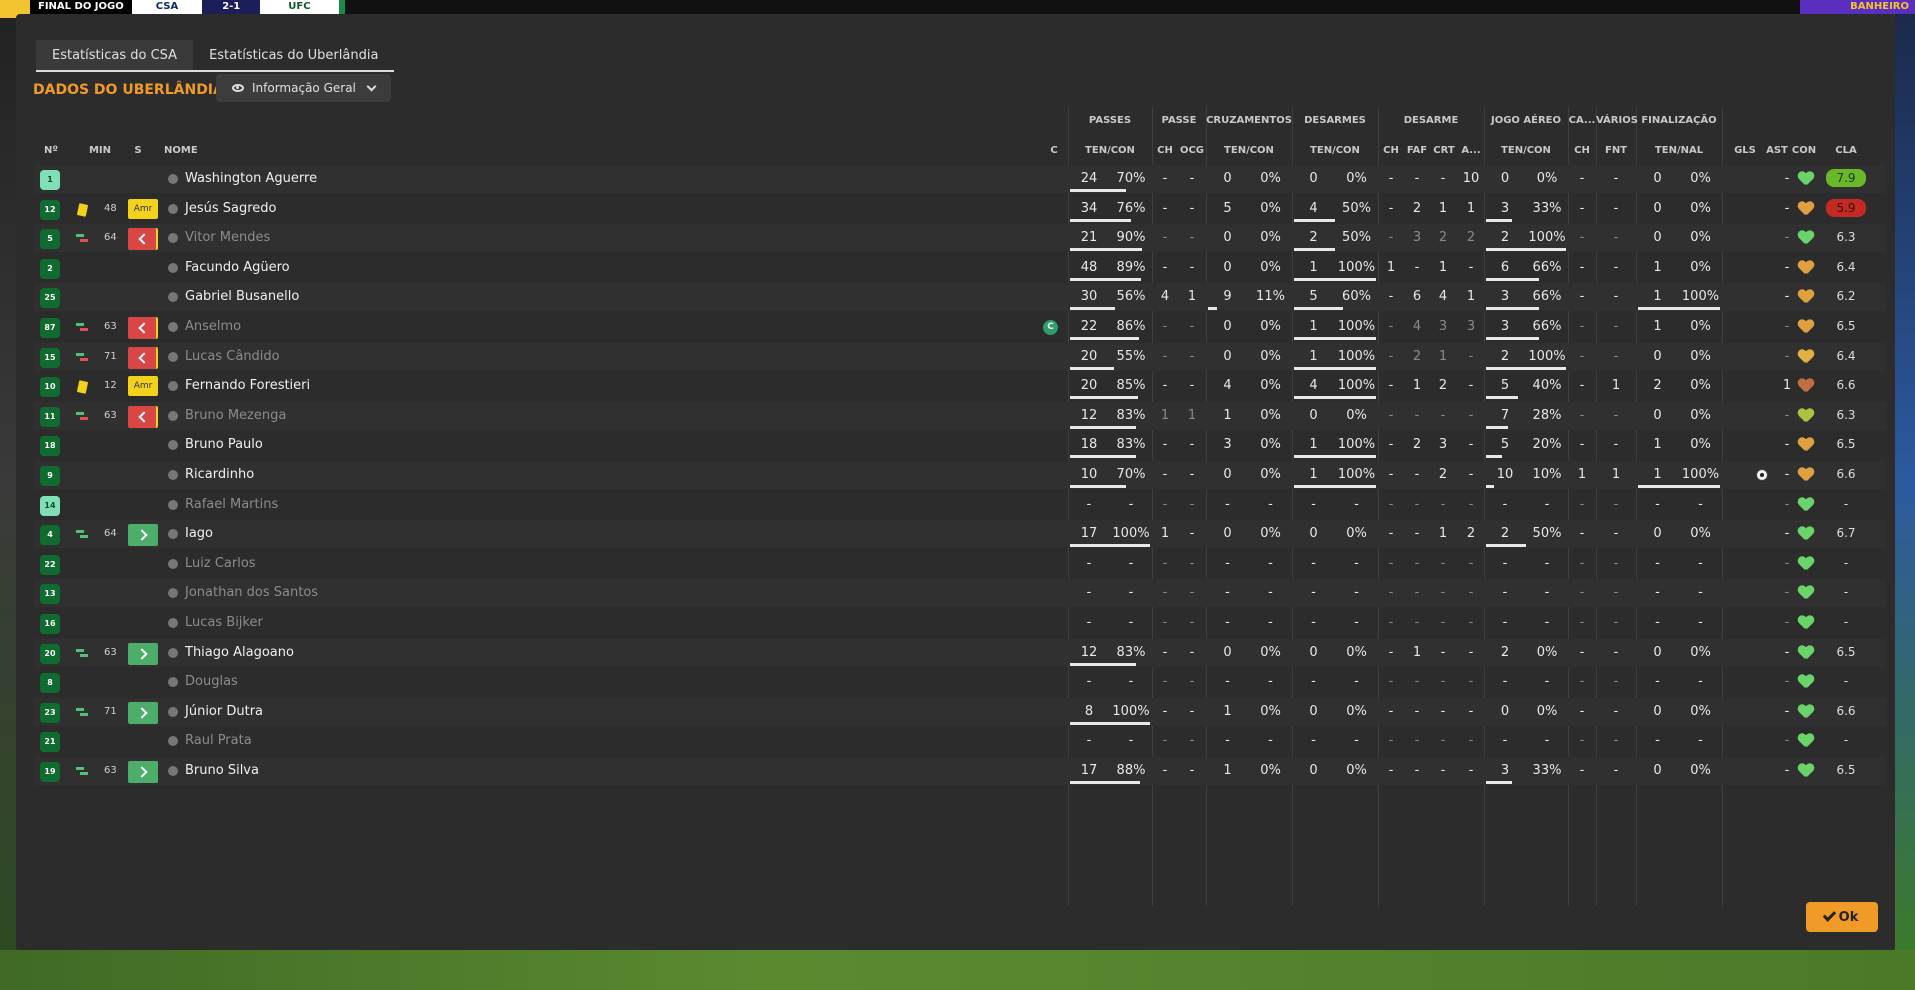 The height and width of the screenshot is (990, 1915). What do you see at coordinates (1471, 534) in the screenshot?
I see `desarme-stat: 2` at bounding box center [1471, 534].